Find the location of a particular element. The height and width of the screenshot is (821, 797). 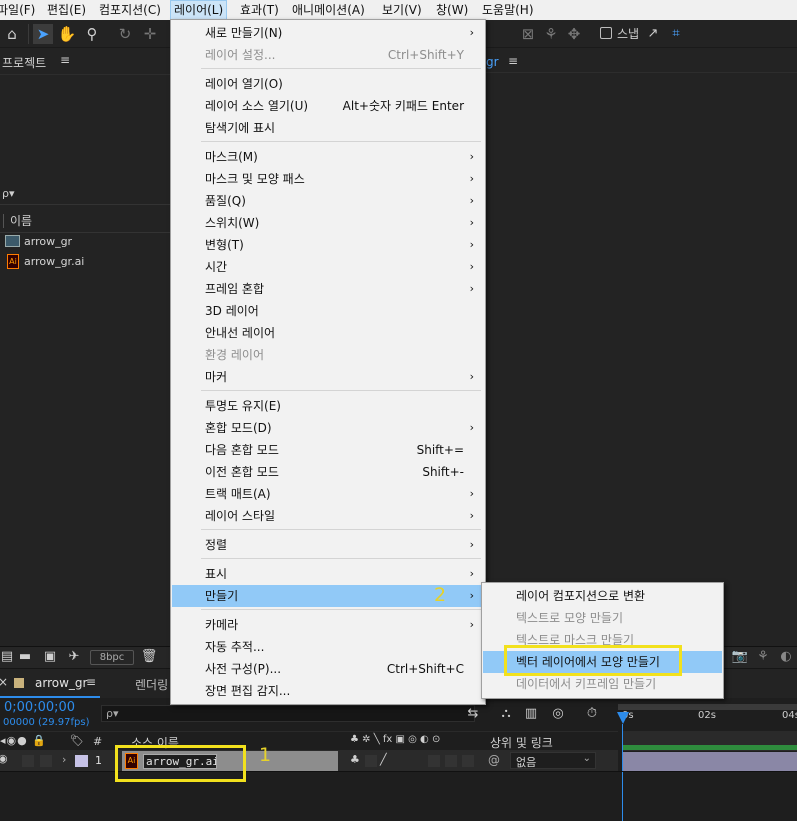

zoom-tool-icon: ⚲ is located at coordinates (92, 34).